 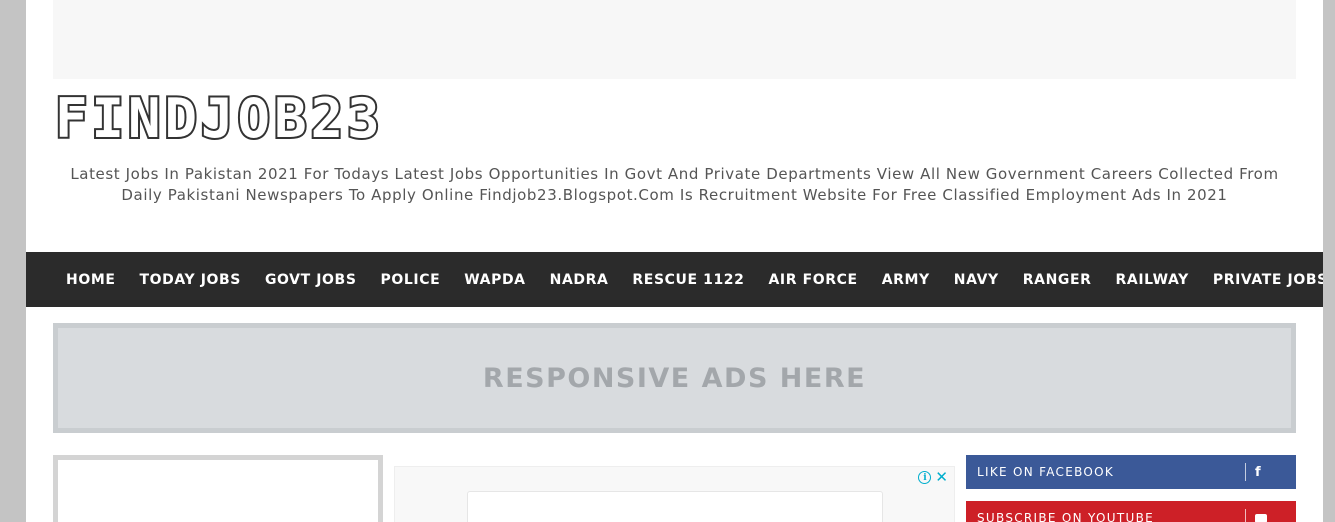 I want to click on nav-item-home: HOME, so click(x=91, y=279).